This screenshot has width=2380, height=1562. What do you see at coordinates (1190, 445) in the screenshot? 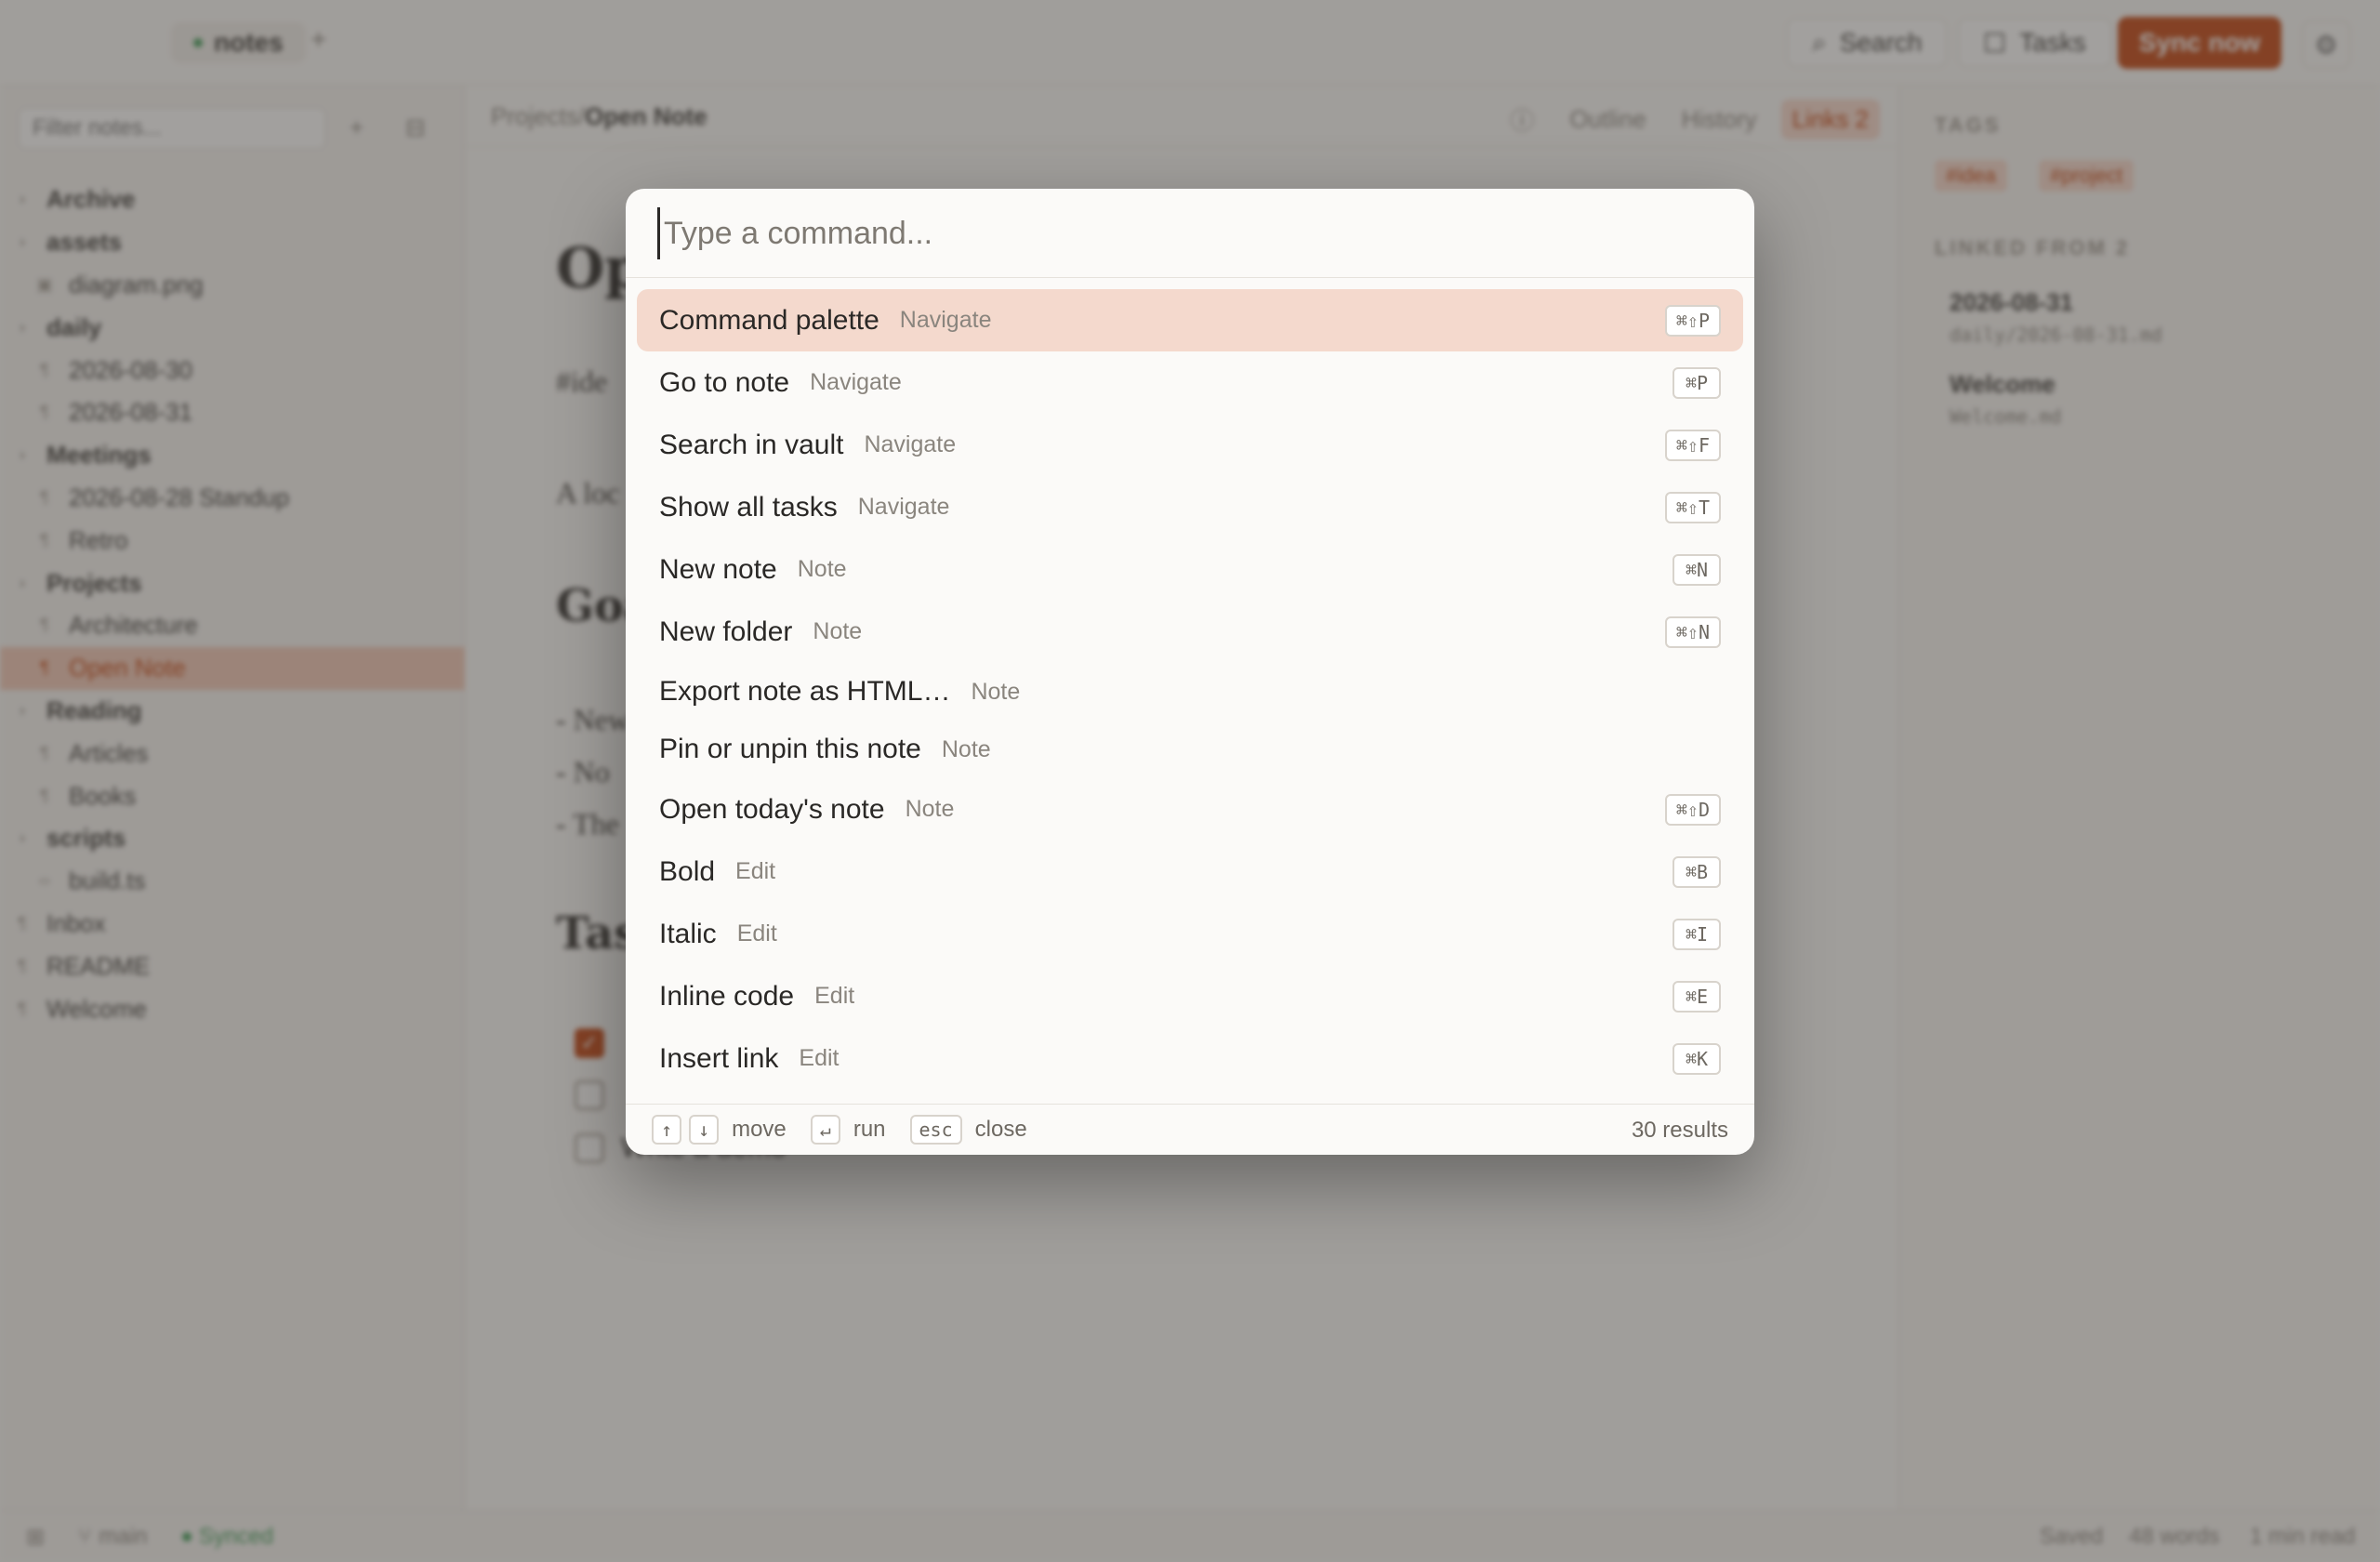
I see `command-item: Search in vault Navigate ⌘⇧F` at bounding box center [1190, 445].